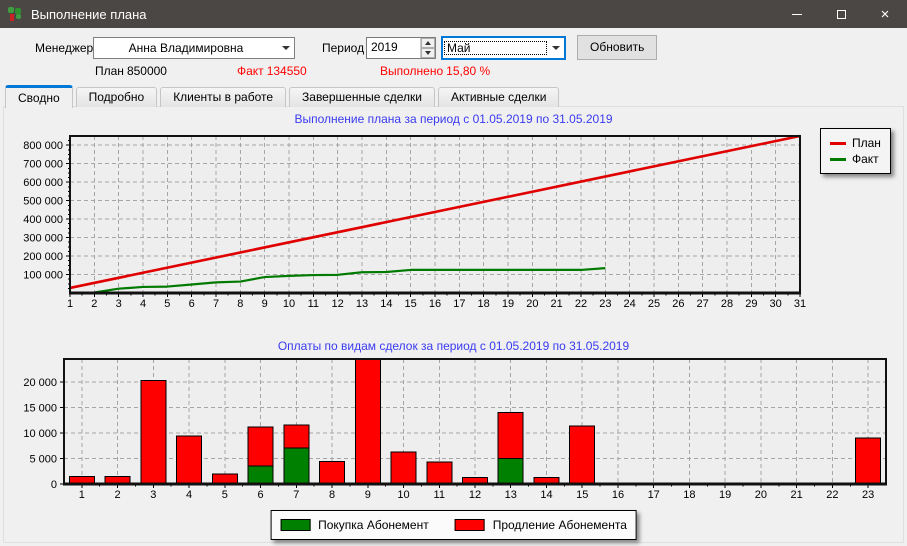  What do you see at coordinates (630, 304) in the screenshot?
I see `svg-text: 24` at bounding box center [630, 304].